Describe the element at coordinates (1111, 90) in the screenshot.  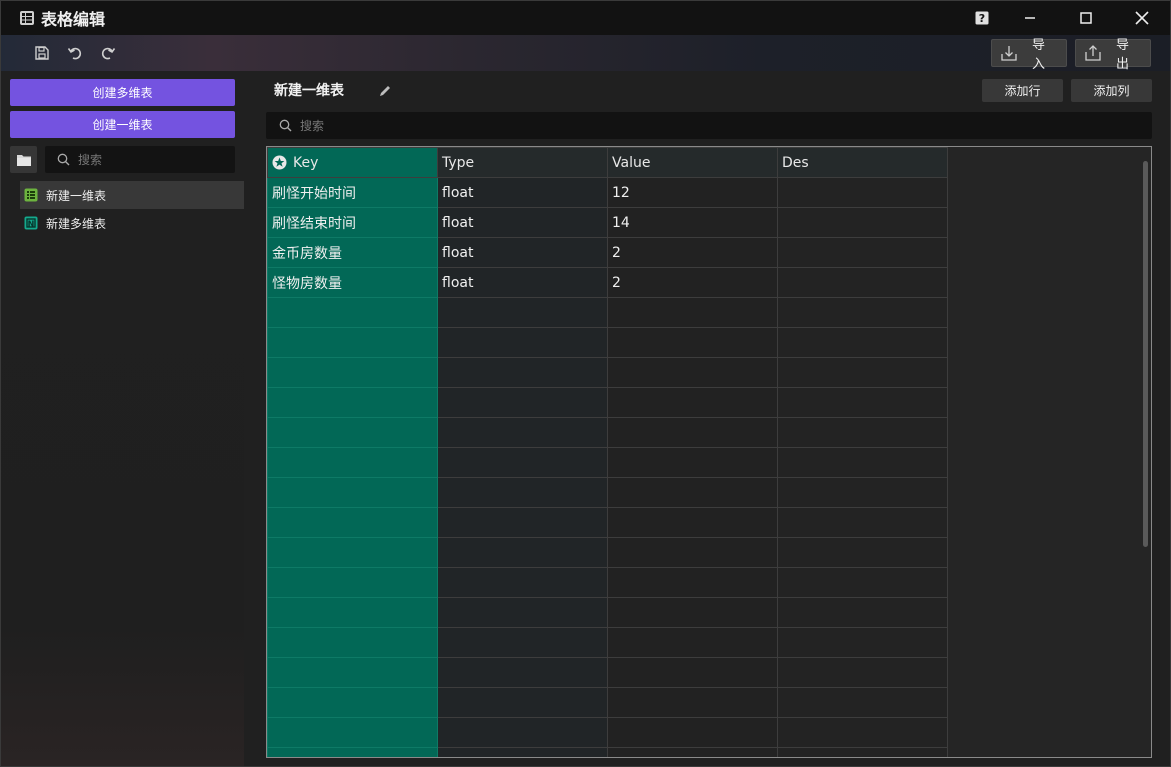
I see `add-column-button: 添加列` at that location.